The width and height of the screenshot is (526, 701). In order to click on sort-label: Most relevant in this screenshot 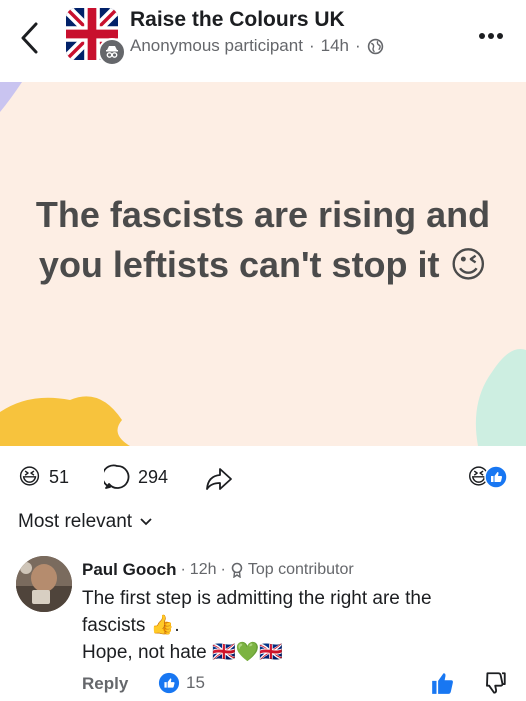, I will do `click(75, 521)`.